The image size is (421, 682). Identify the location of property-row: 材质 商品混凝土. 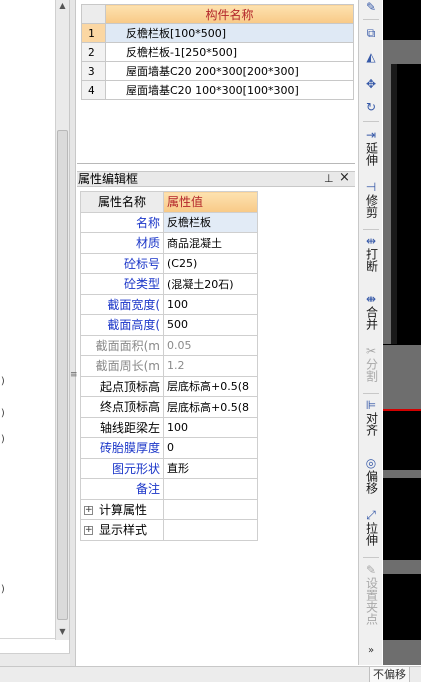
(169, 243).